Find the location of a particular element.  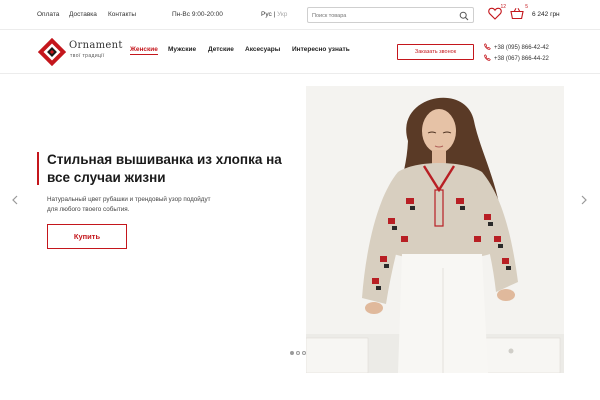

buy-button: Купить is located at coordinates (87, 236).